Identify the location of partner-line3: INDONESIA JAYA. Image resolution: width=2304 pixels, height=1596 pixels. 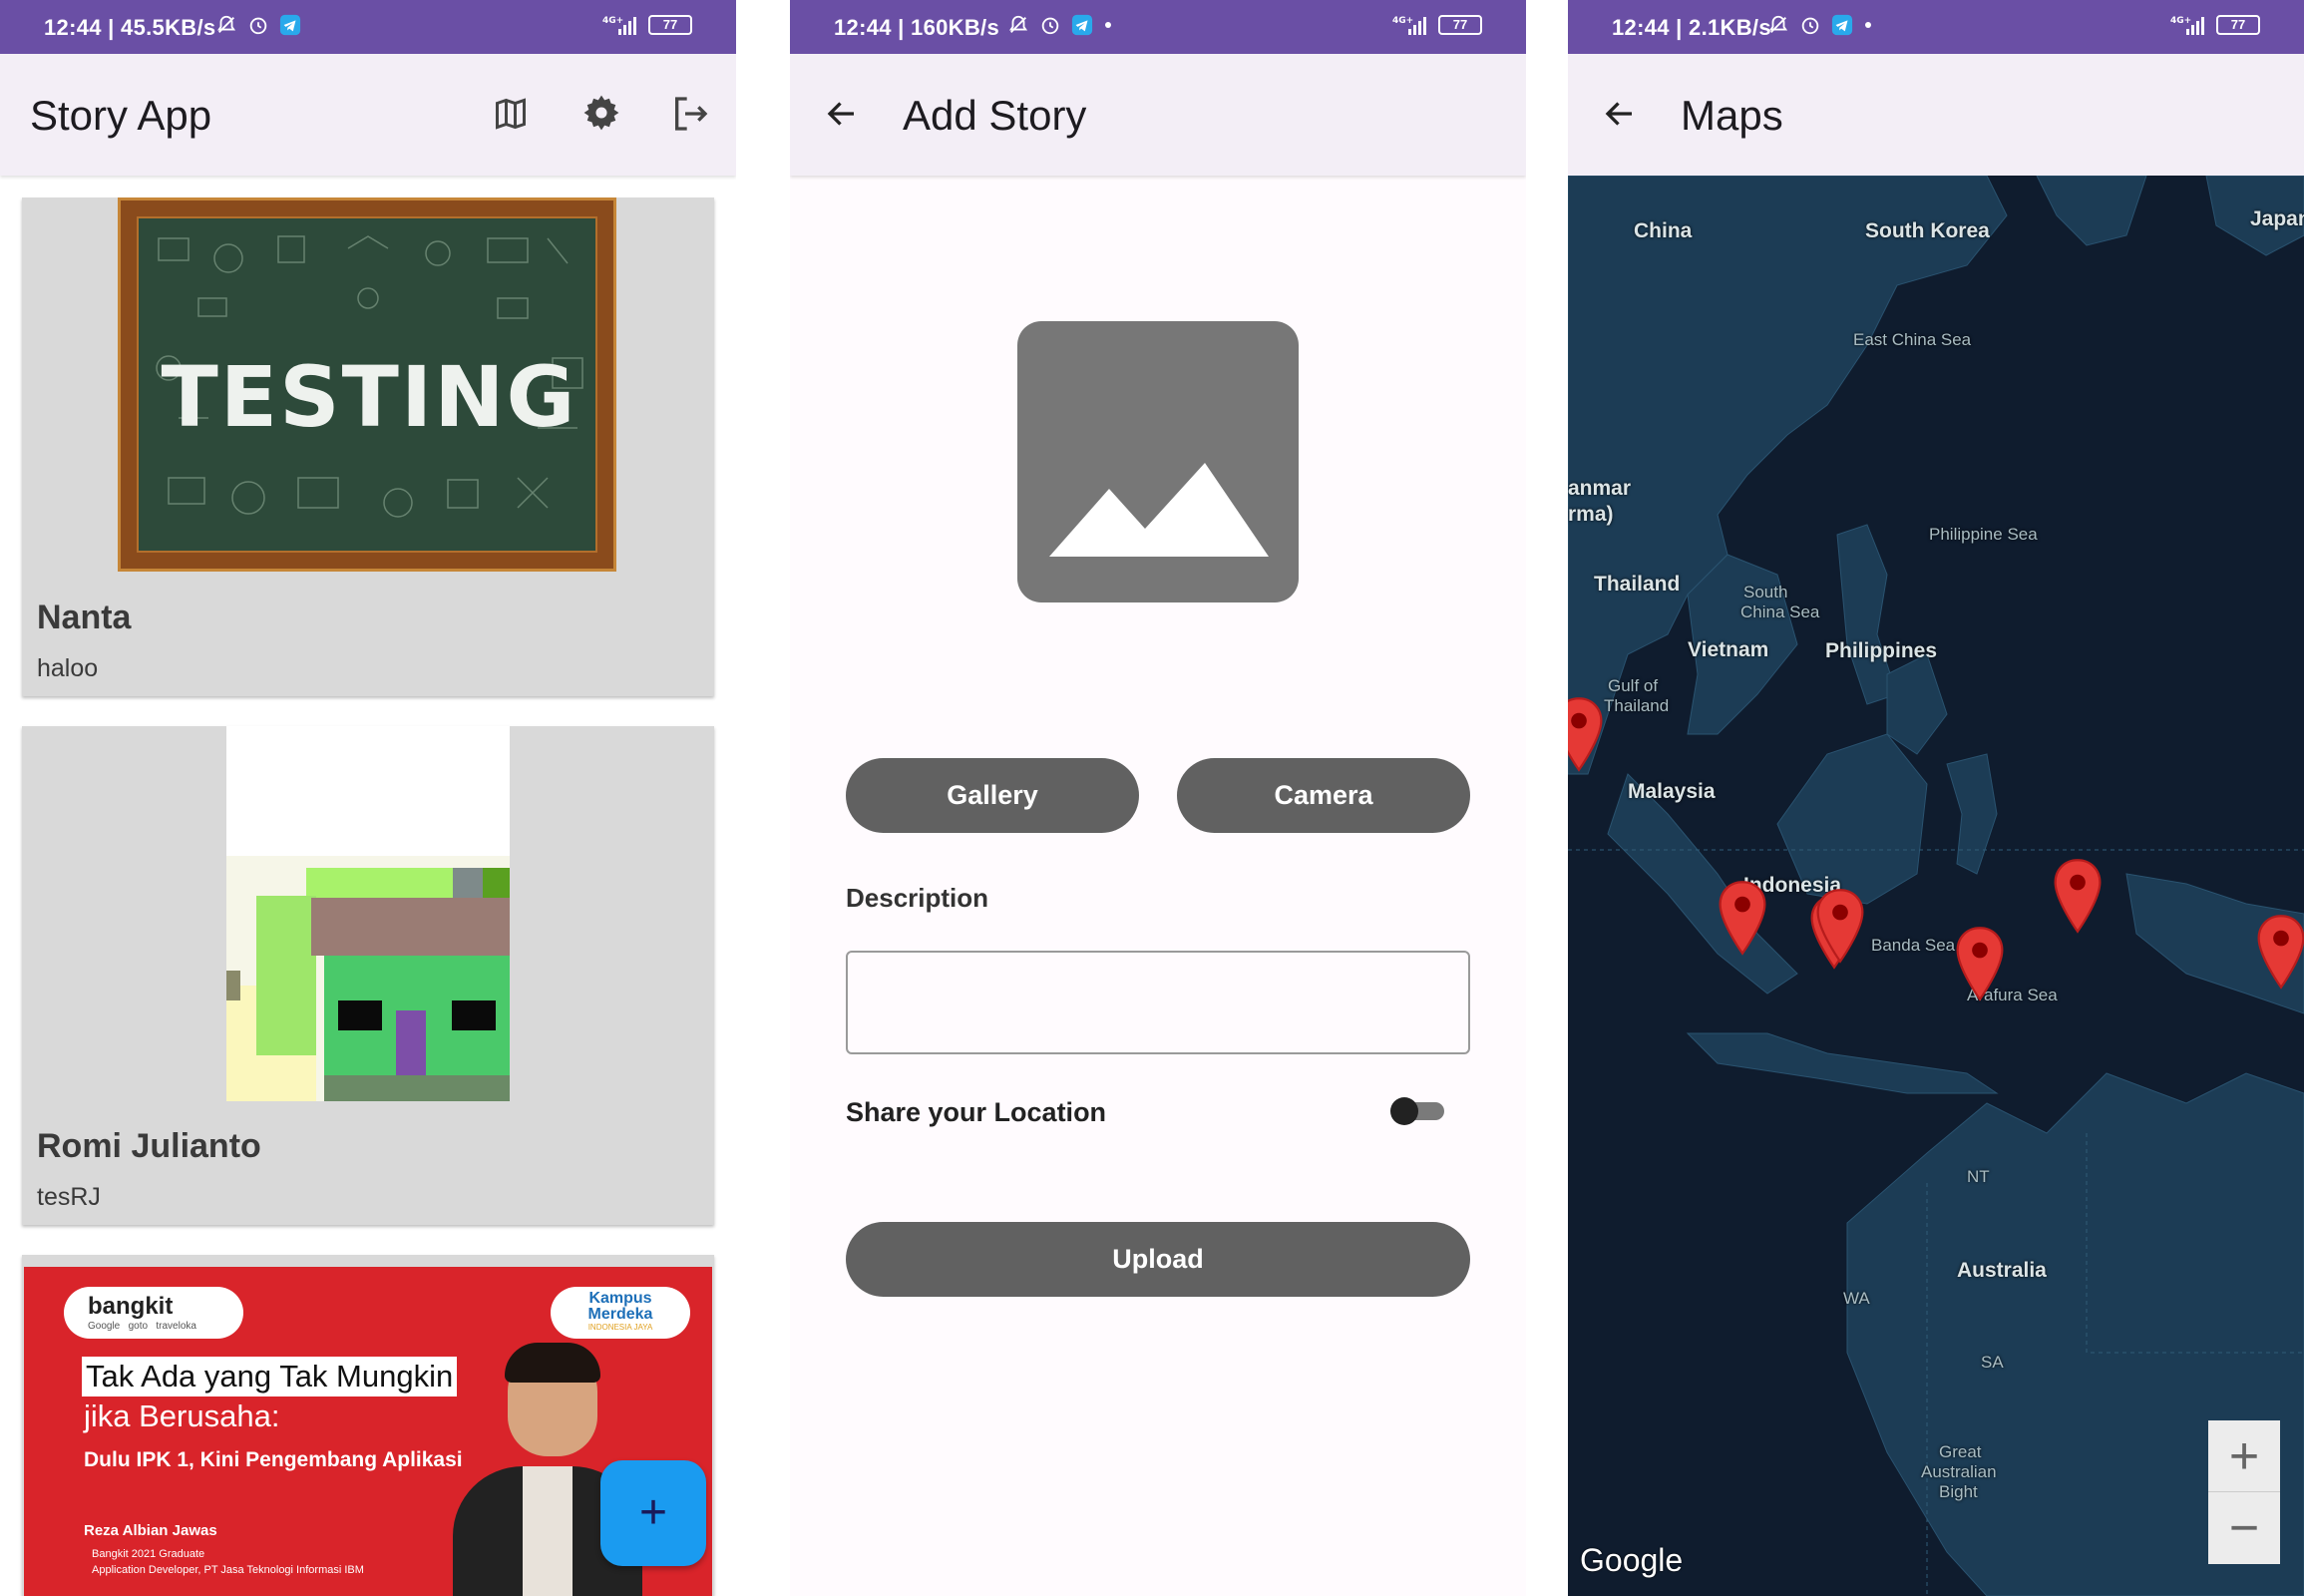
(620, 1327).